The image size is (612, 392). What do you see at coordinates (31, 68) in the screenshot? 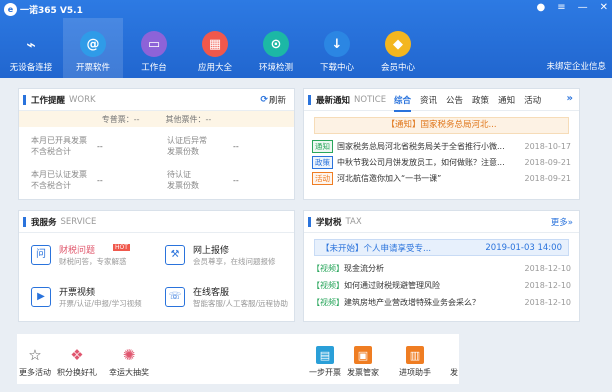
I see `nav-item-label: 无设备连接` at bounding box center [31, 68].